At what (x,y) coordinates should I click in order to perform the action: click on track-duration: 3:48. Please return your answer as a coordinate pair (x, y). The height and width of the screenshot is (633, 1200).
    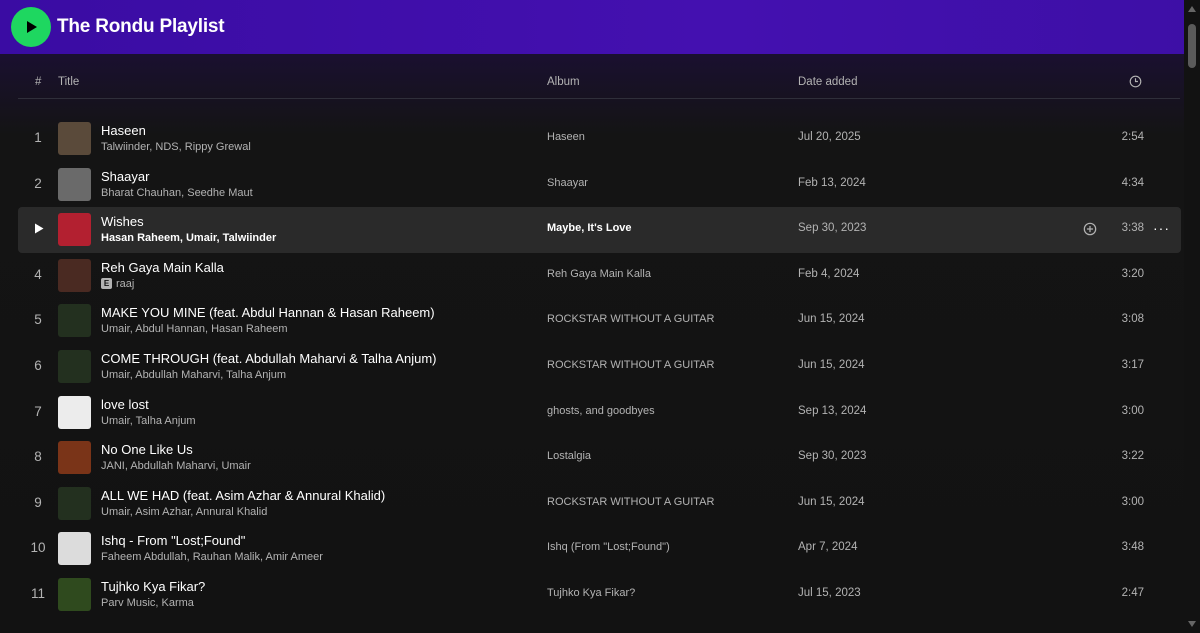
    Looking at the image, I should click on (1132, 547).